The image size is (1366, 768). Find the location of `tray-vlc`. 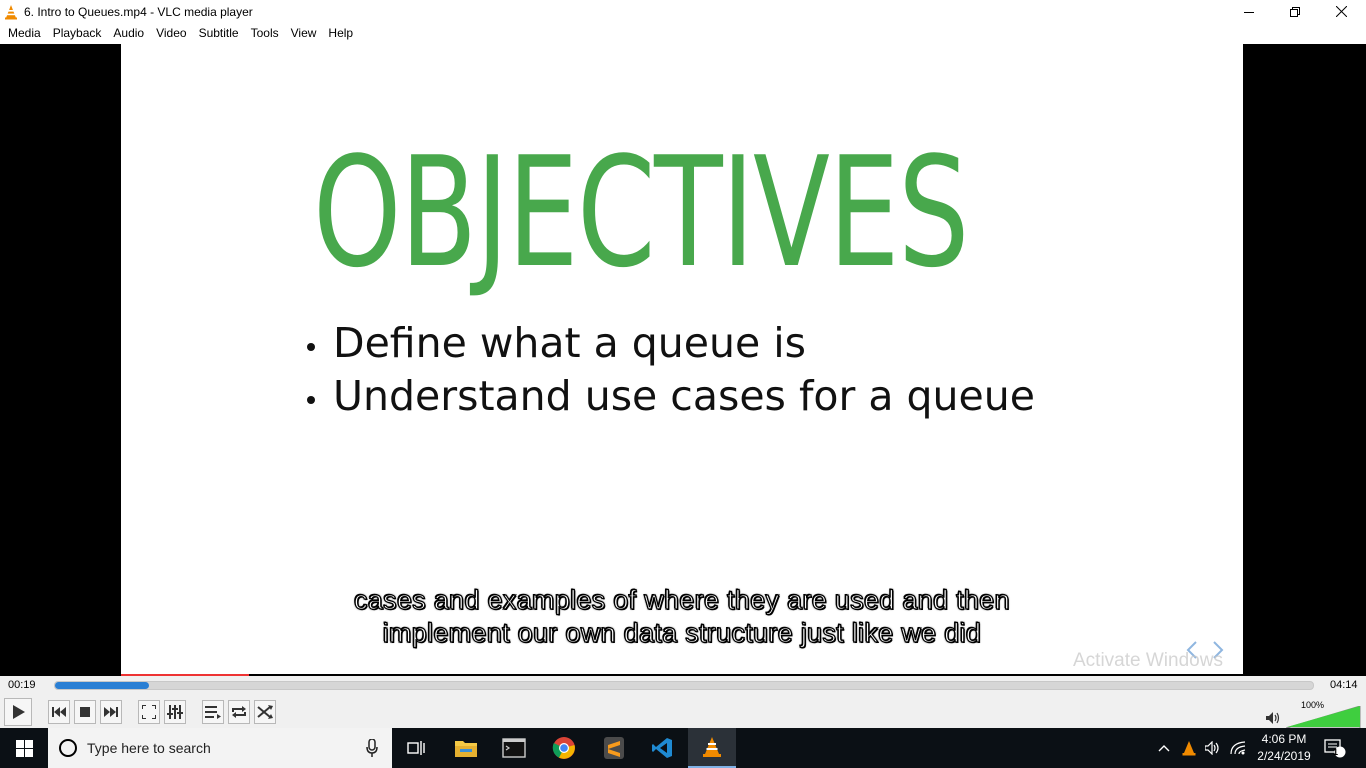

tray-vlc is located at coordinates (1189, 748).